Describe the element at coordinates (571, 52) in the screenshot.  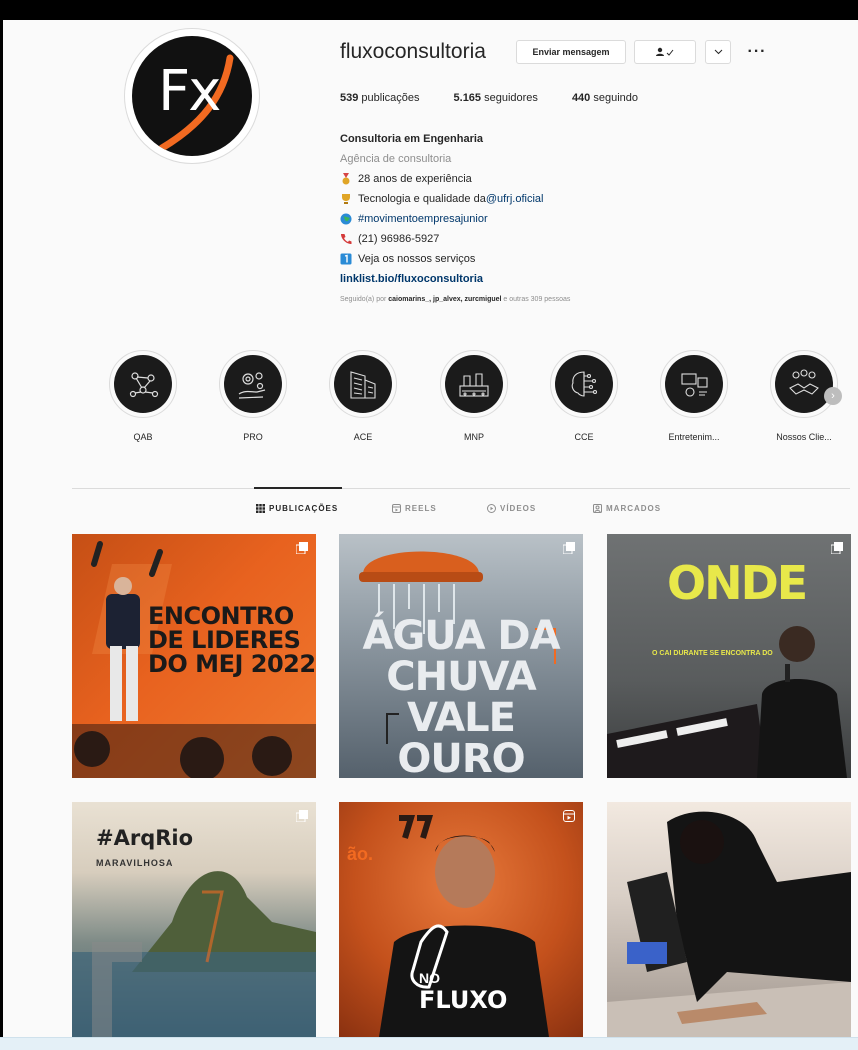
I see `send-message-button: Enviar mensagem` at that location.